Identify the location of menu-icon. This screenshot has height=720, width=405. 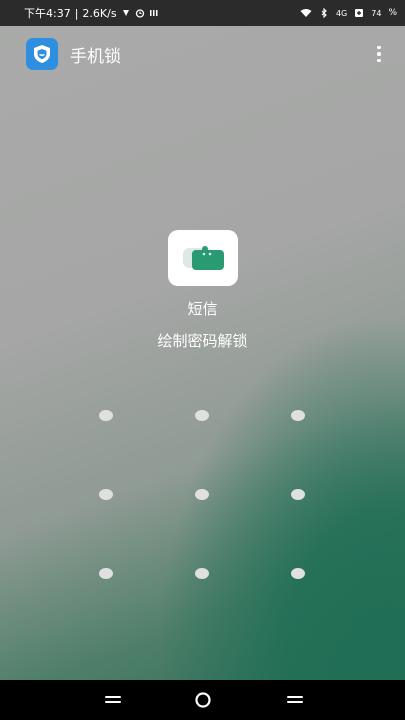
(113, 700).